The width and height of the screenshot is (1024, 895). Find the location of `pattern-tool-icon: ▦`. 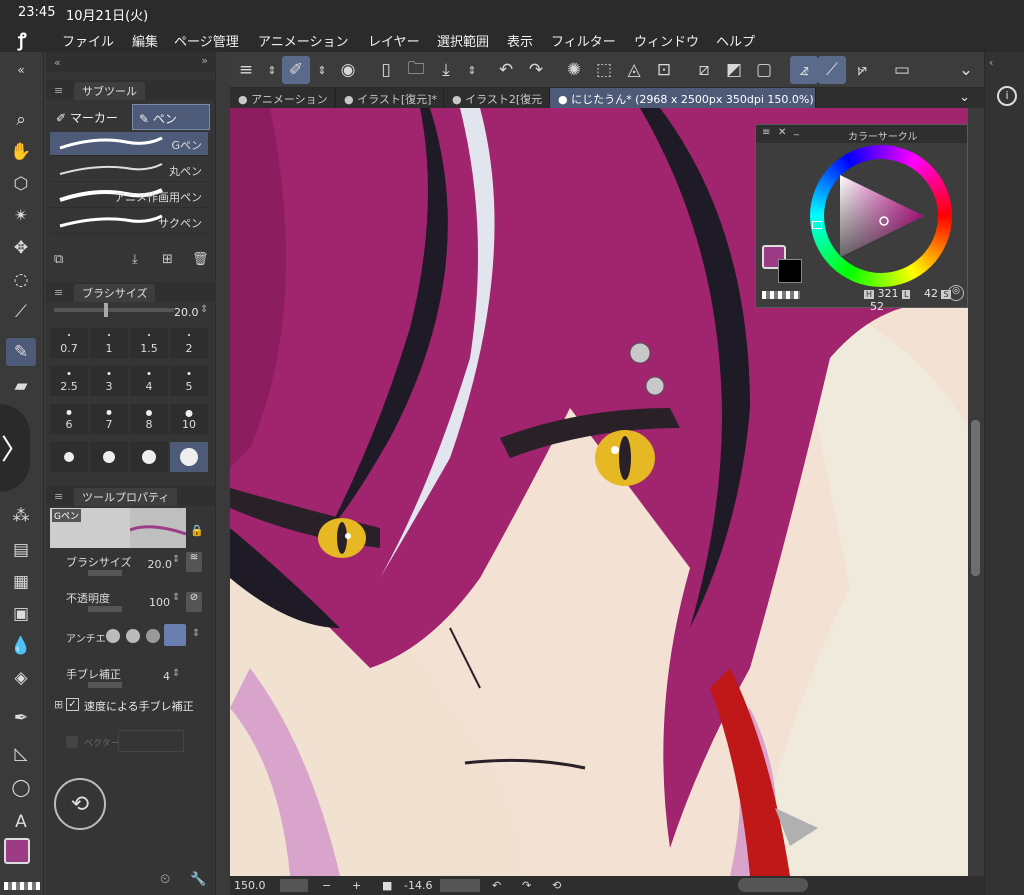

pattern-tool-icon: ▦ is located at coordinates (21, 582).